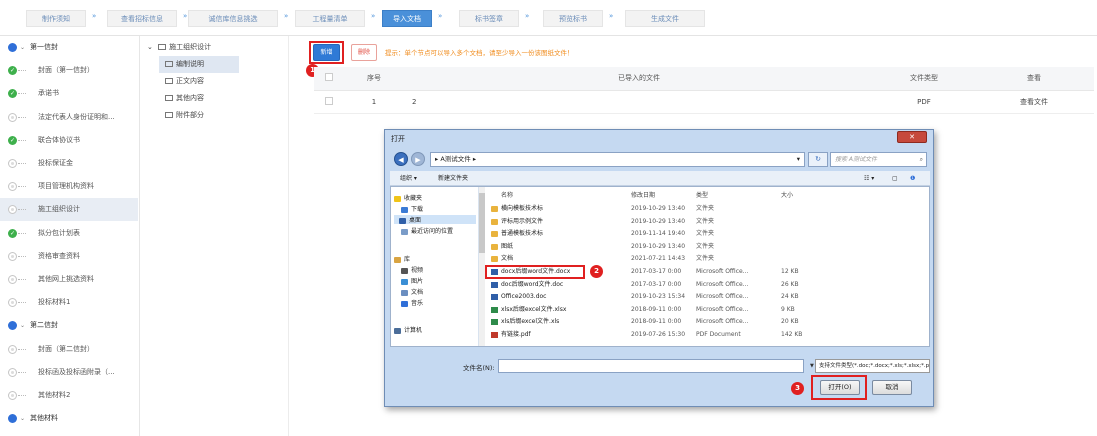 The height and width of the screenshot is (436, 1097). What do you see at coordinates (912, 178) in the screenshot?
I see `help-icon: ❶` at bounding box center [912, 178].